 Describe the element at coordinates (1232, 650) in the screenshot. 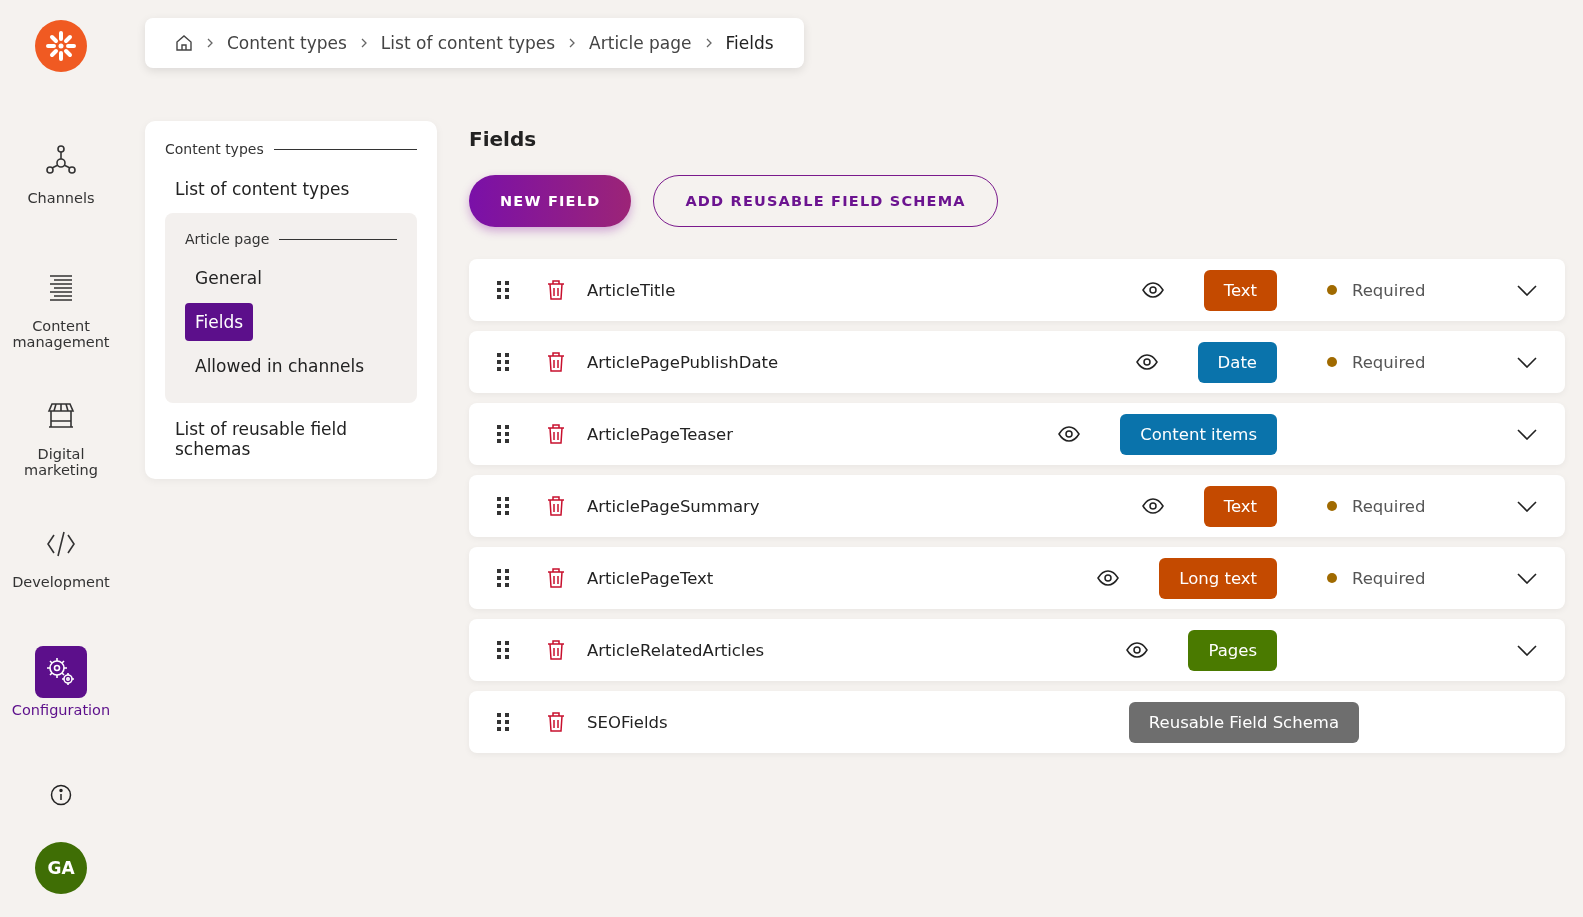

I see `type-tag: Pages` at that location.